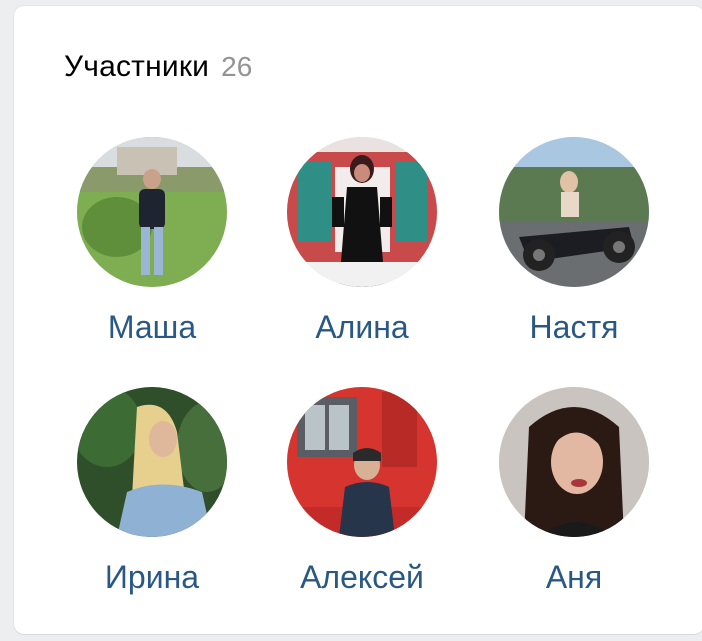  What do you see at coordinates (362, 577) in the screenshot?
I see `member-name: Алексей` at bounding box center [362, 577].